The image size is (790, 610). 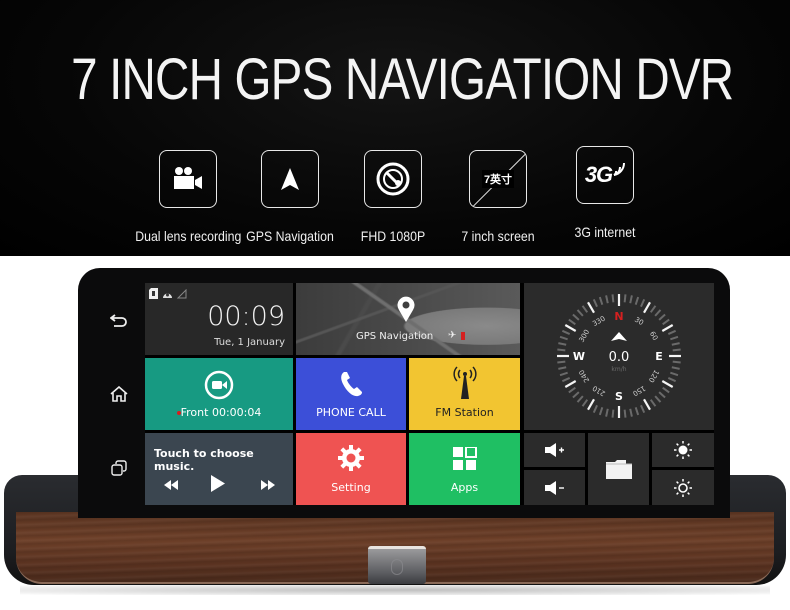 What do you see at coordinates (249, 342) in the screenshot?
I see `clock-date: Tue, 1 January` at bounding box center [249, 342].